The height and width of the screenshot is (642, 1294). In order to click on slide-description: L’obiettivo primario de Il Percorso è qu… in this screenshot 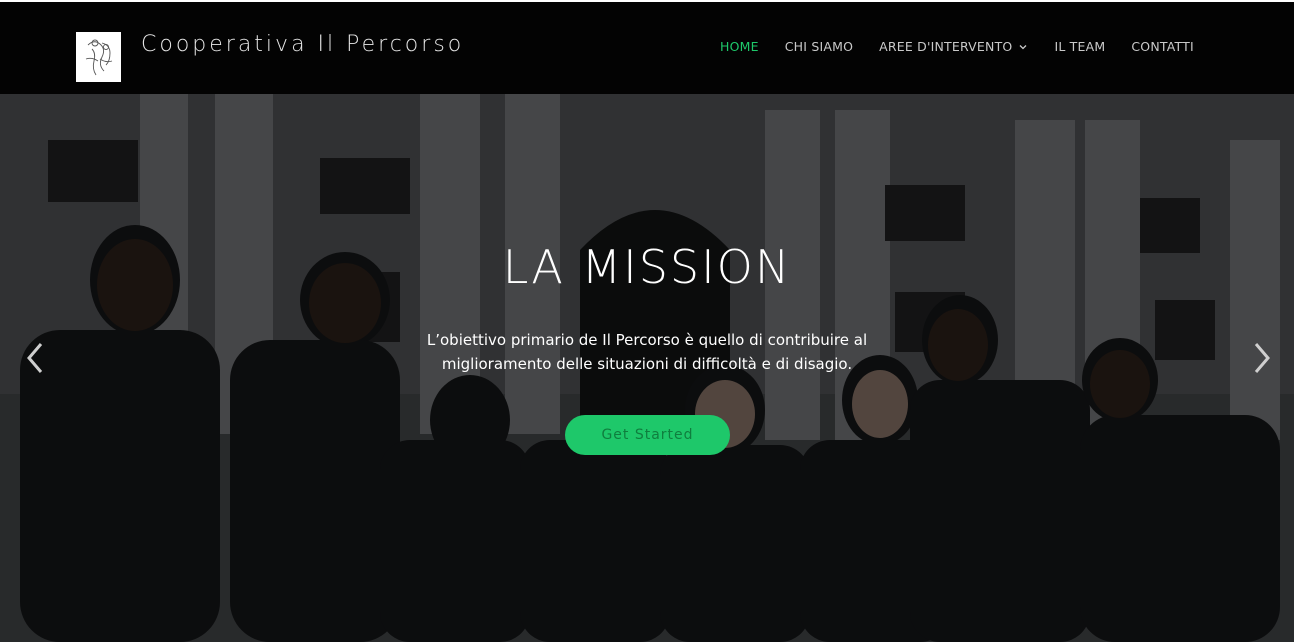, I will do `click(647, 352)`.